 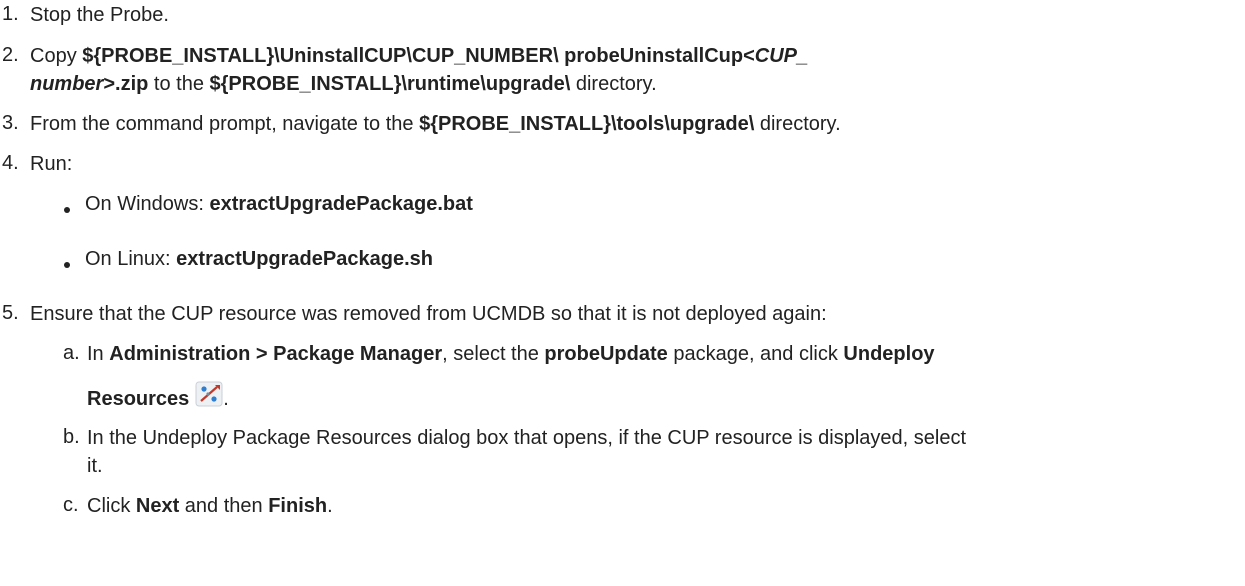 I want to click on uninstall-path-cont: number>.zip, so click(x=89, y=84).